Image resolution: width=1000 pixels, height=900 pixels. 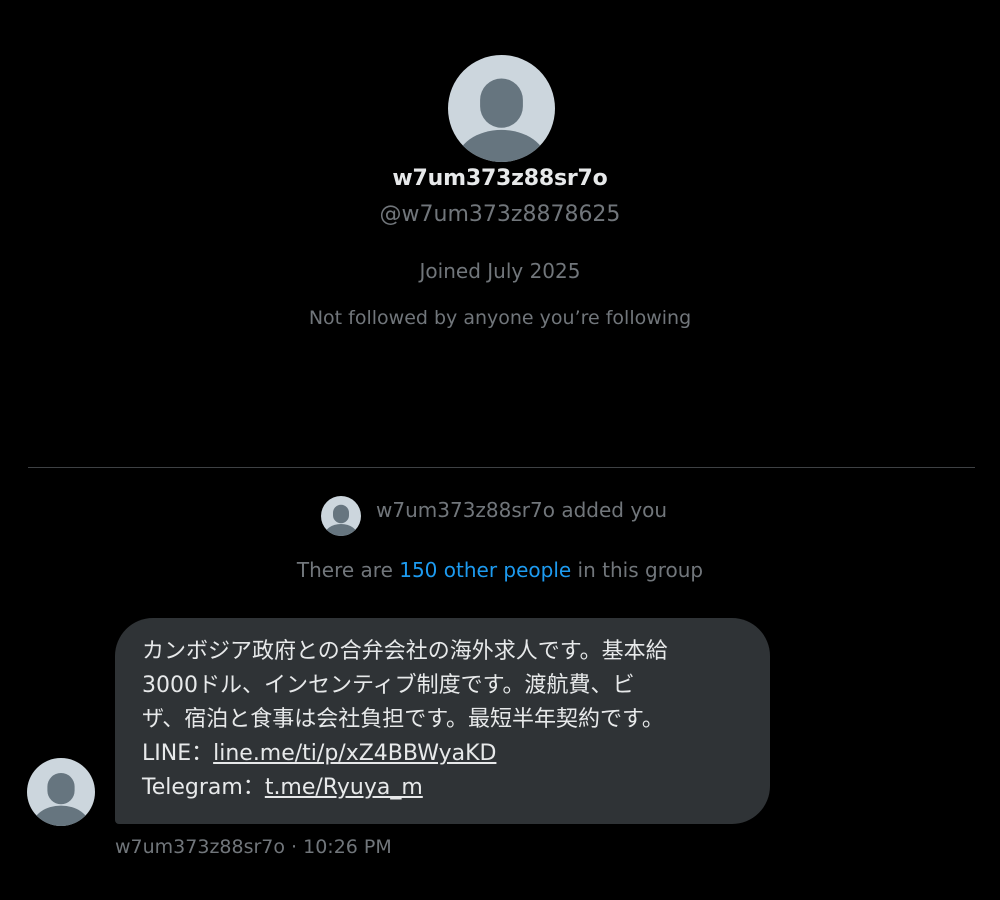 I want to click on message-text-line: ザ、宿泊と食事は会社負担です。最短半年契約です。, so click(x=403, y=719).